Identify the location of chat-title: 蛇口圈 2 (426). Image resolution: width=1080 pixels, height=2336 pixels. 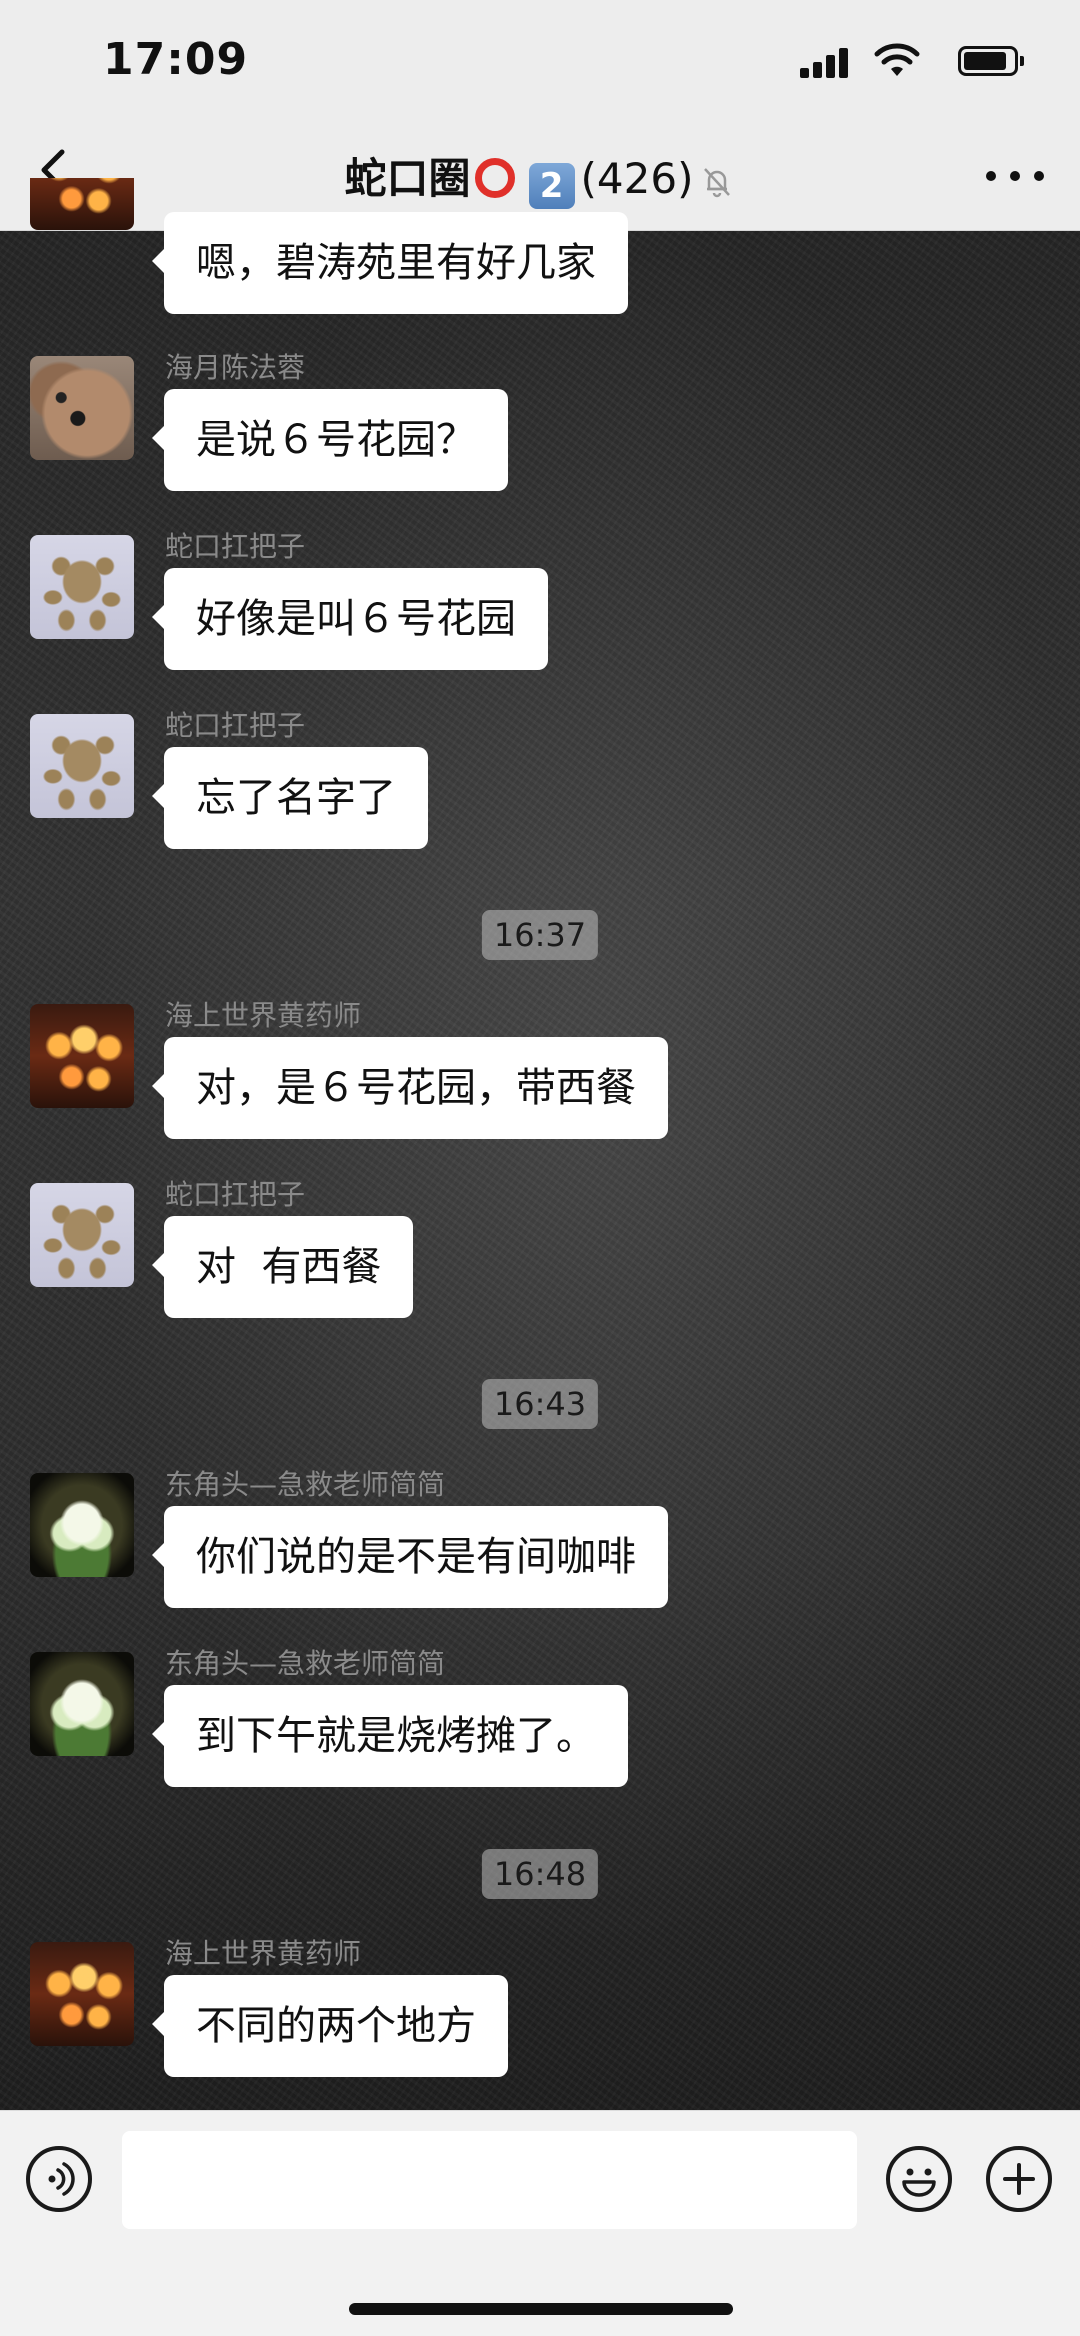
(540, 177).